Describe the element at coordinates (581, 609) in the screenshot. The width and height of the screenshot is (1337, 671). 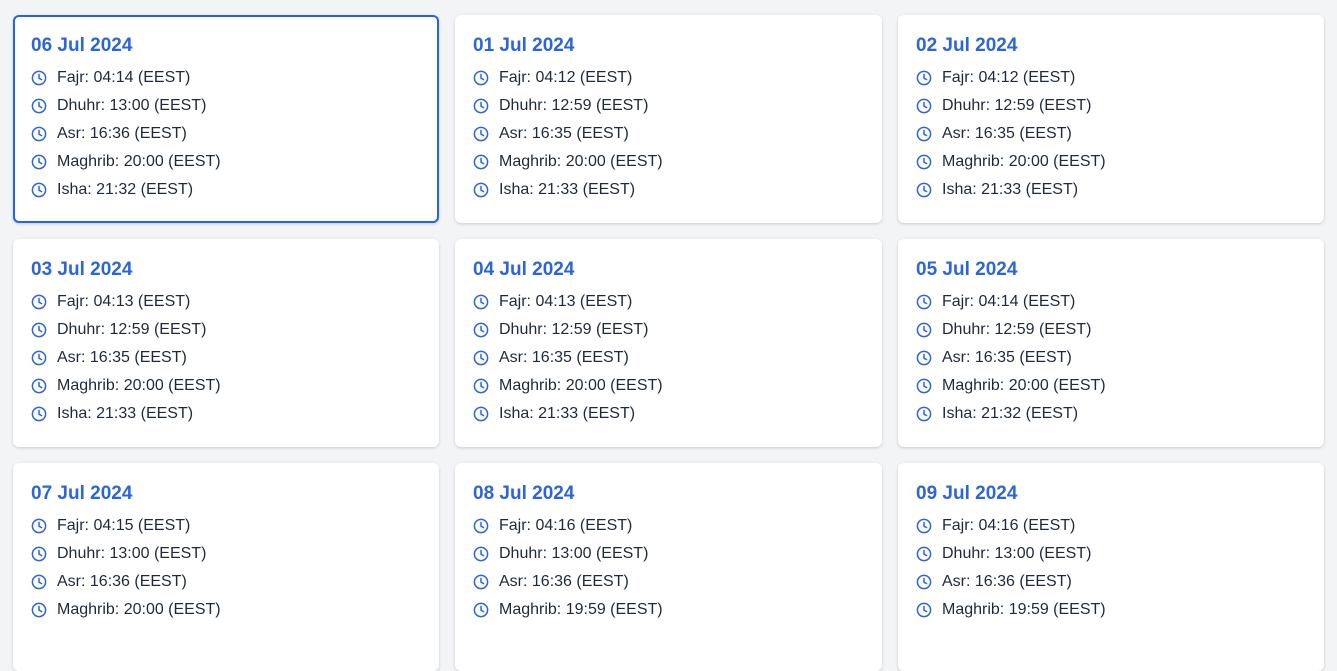
I see `prayer-time-label: Maghrib: 19:59 (EEST)` at that location.